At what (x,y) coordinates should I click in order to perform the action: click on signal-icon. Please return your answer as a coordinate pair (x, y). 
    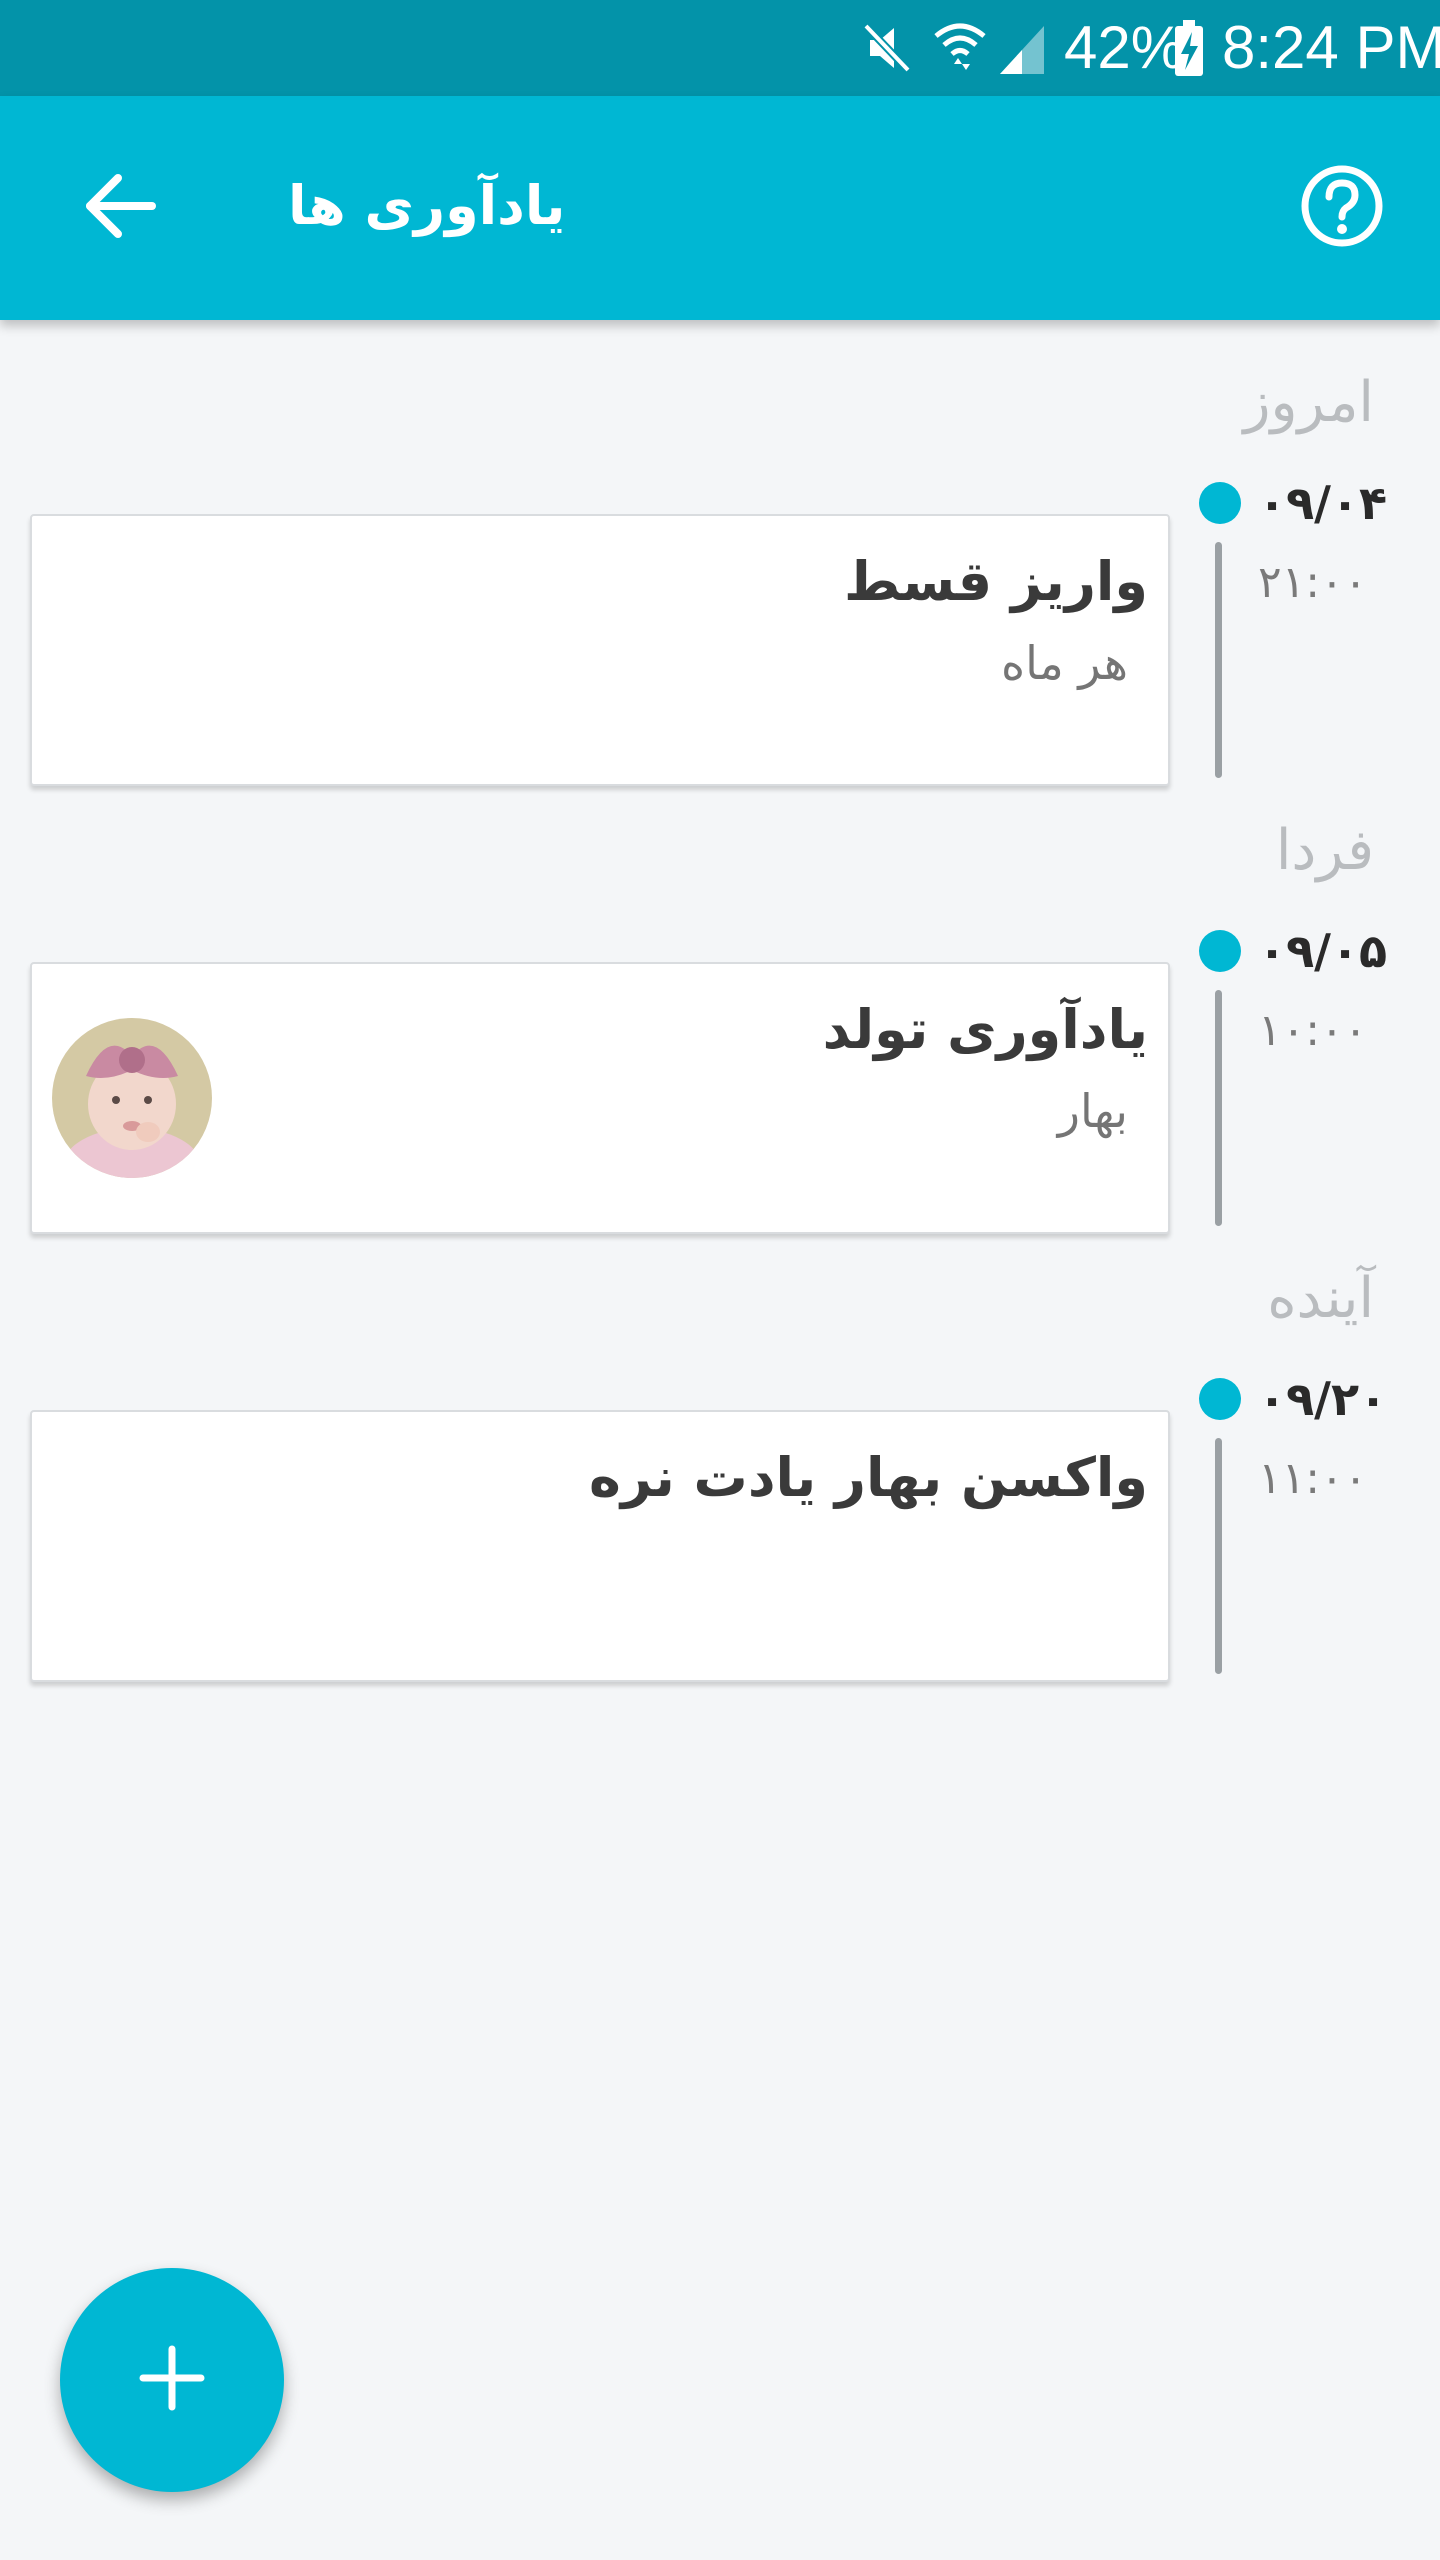
    Looking at the image, I should click on (1022, 50).